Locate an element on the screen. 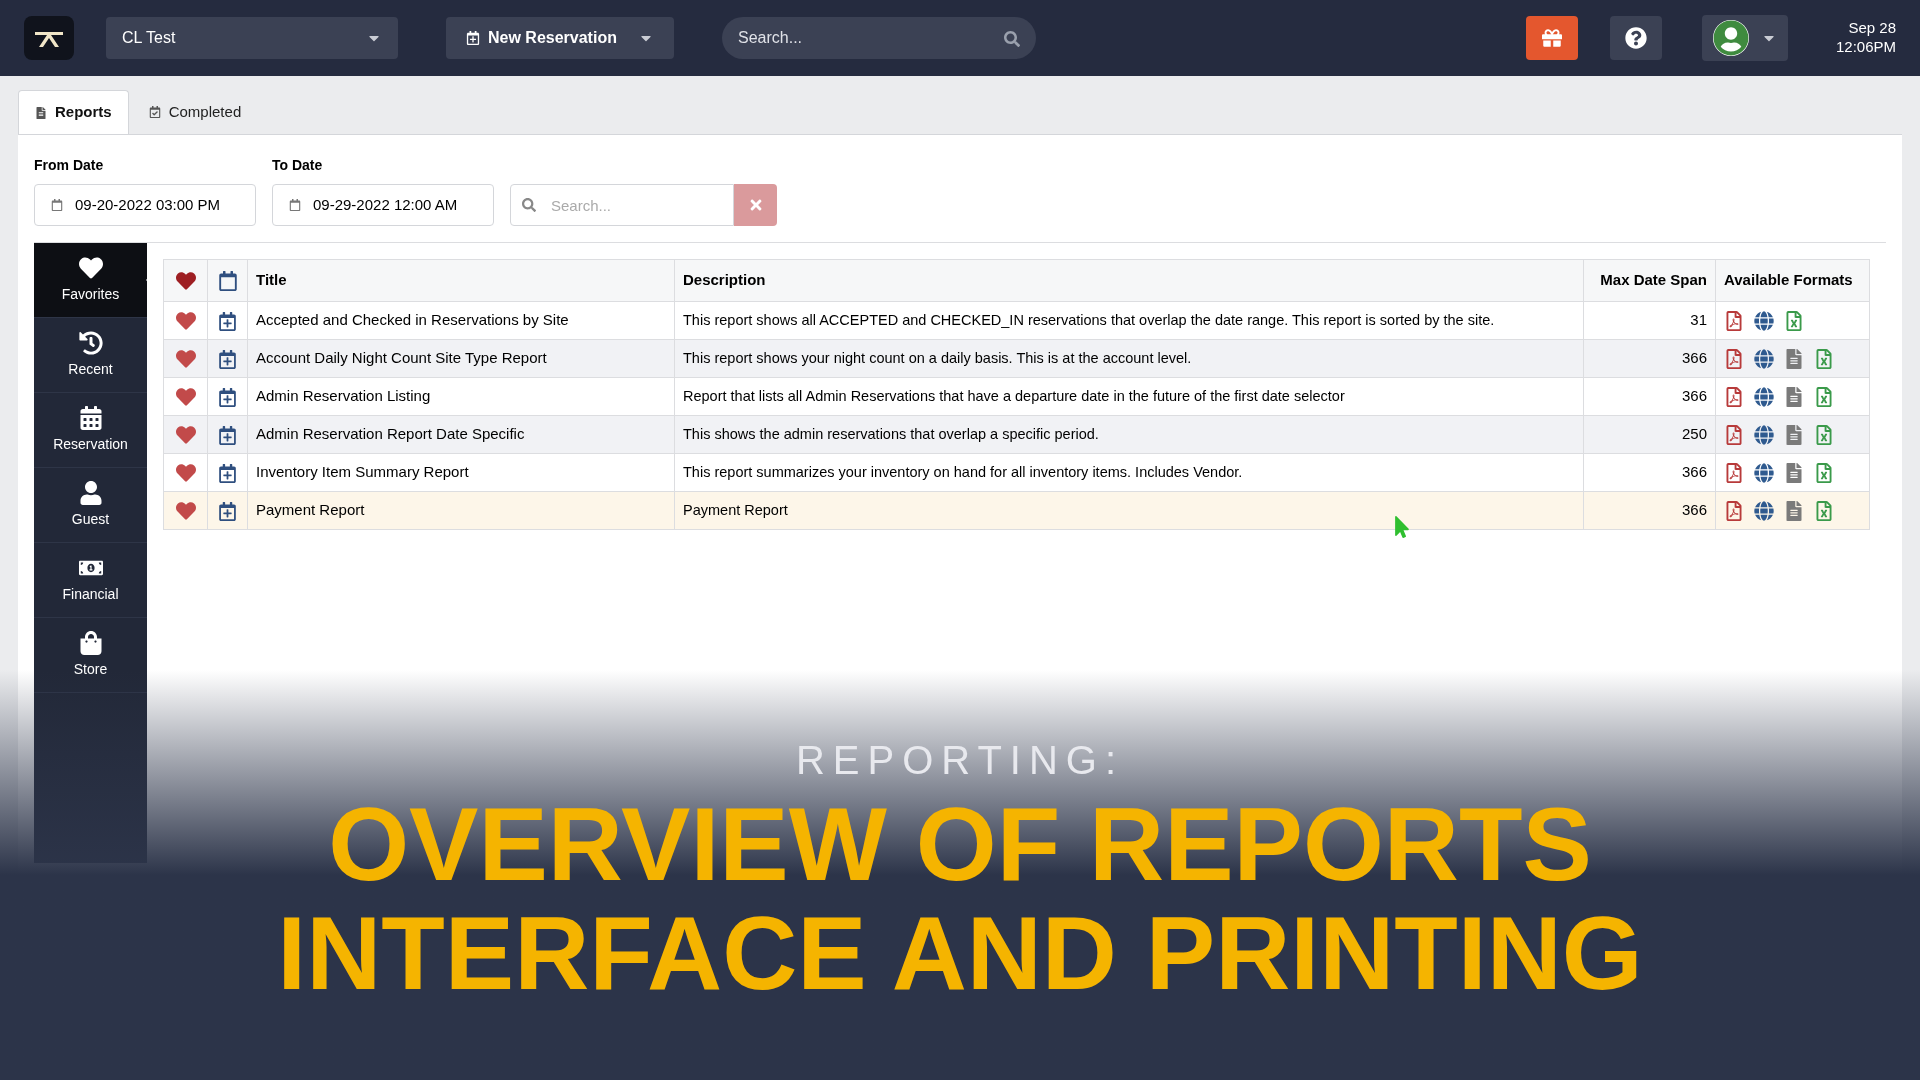  time-text: 12:06PM is located at coordinates (1865, 47).